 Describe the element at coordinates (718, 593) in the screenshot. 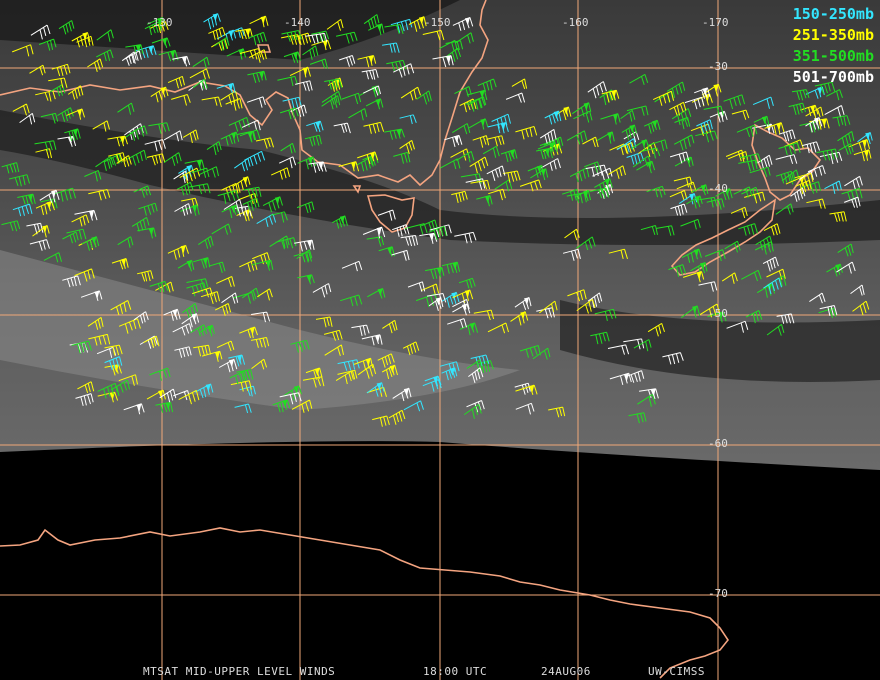

I see `latitude-label: -70` at that location.